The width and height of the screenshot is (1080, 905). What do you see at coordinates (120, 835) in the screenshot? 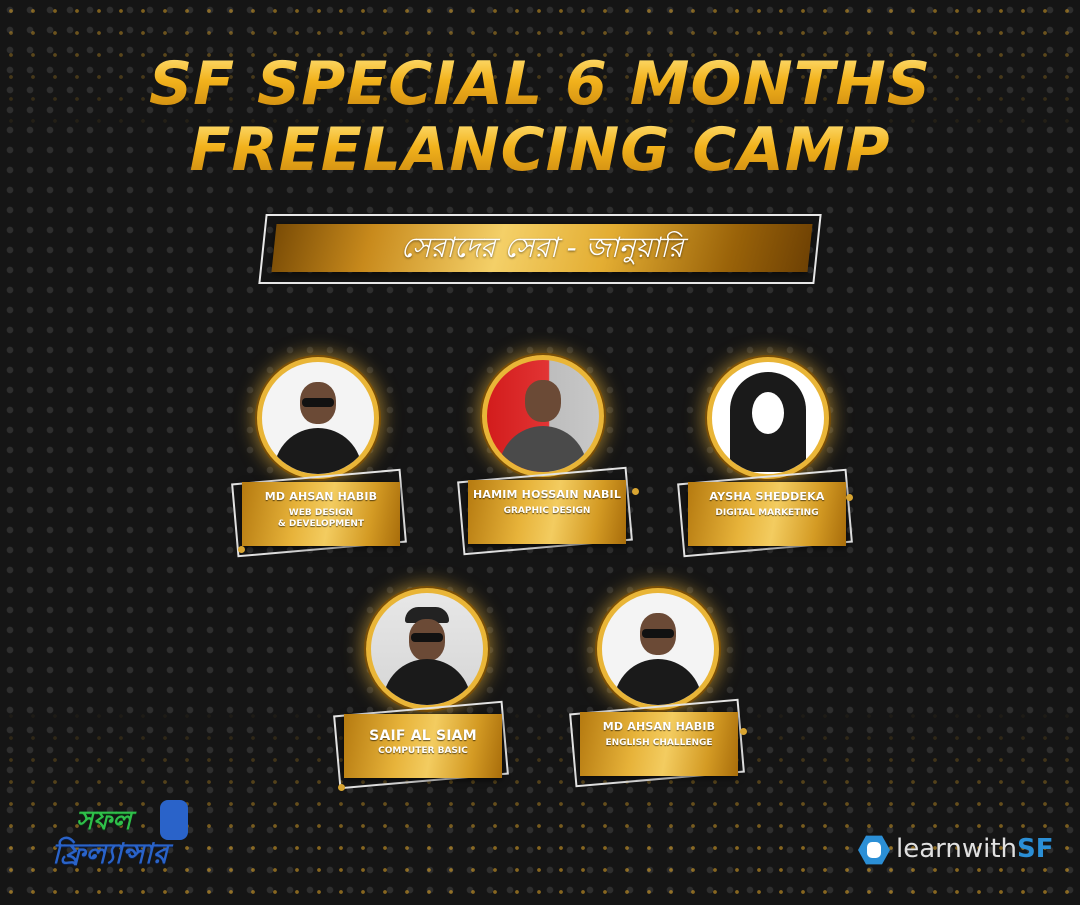
I see `sofol-freelancer-logo: সফল ফ্রিল্যান্সার` at bounding box center [120, 835].